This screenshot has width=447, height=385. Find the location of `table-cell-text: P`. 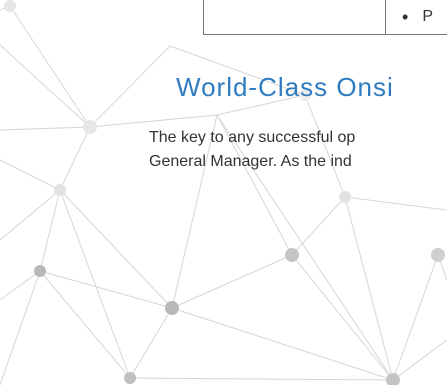

table-cell-text: P is located at coordinates (427, 16).